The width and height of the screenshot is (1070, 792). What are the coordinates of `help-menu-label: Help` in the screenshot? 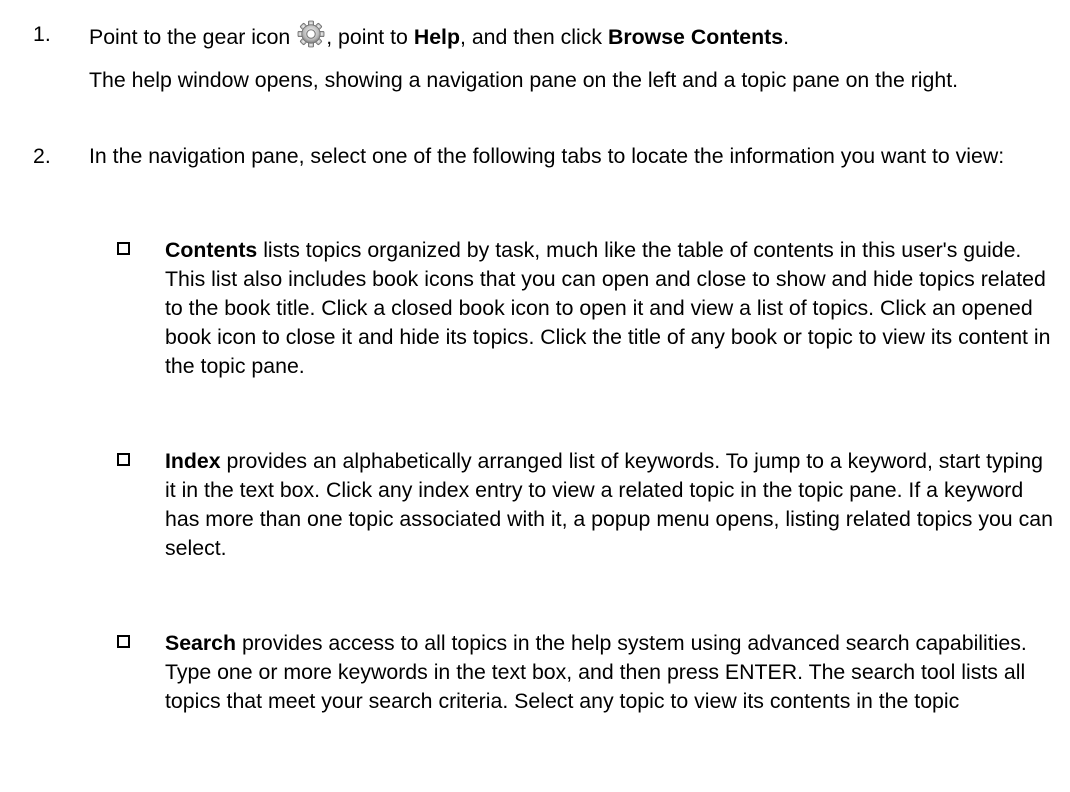 It's located at (436, 37).